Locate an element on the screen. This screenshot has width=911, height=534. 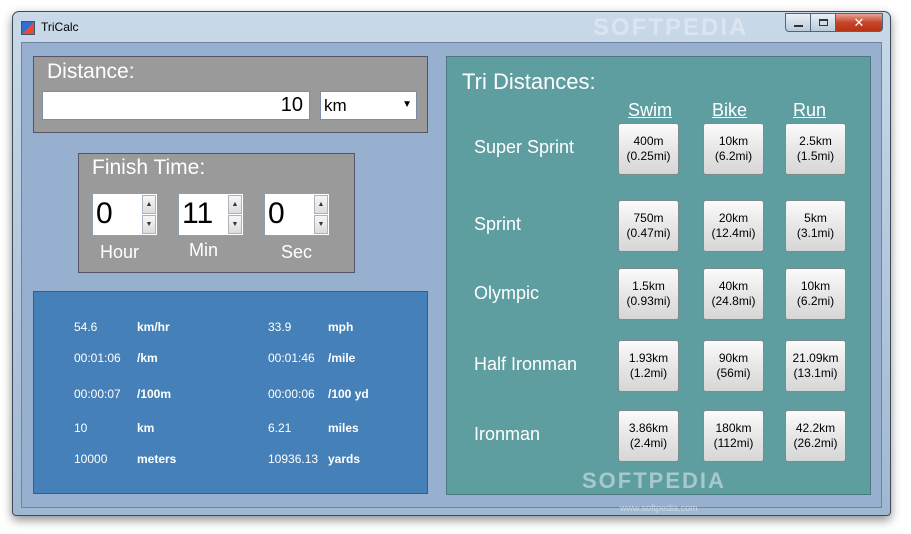
result-unit: /100m is located at coordinates (154, 394).